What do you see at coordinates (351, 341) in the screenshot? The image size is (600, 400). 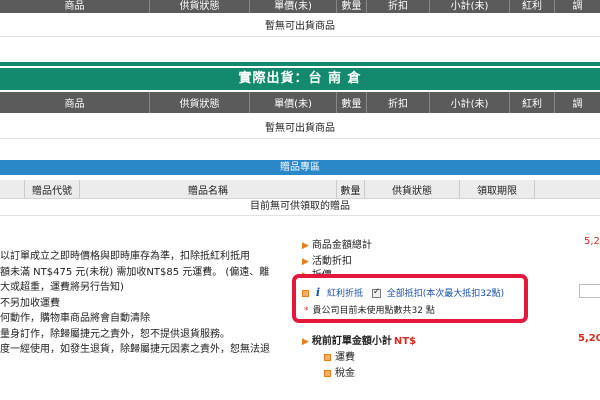 I see `pre-tax-label: 稅前訂單金額小計` at bounding box center [351, 341].